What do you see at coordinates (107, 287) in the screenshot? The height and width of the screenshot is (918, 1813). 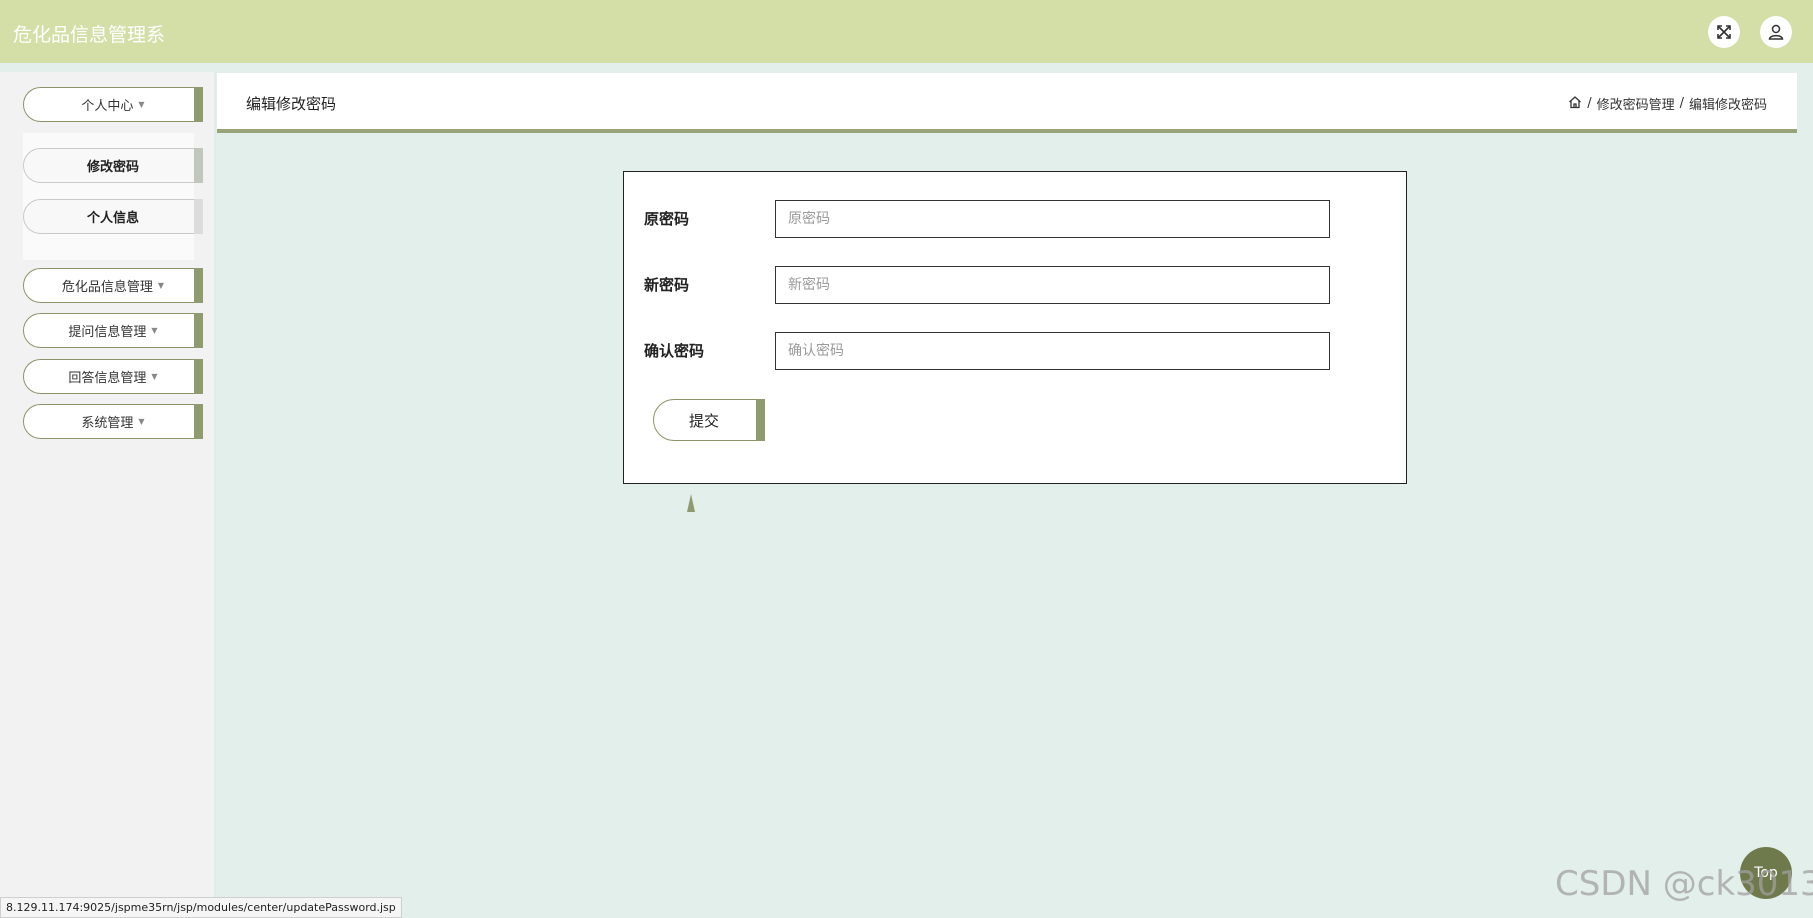 I see `menu-item-label: 危化品信息管理` at bounding box center [107, 287].